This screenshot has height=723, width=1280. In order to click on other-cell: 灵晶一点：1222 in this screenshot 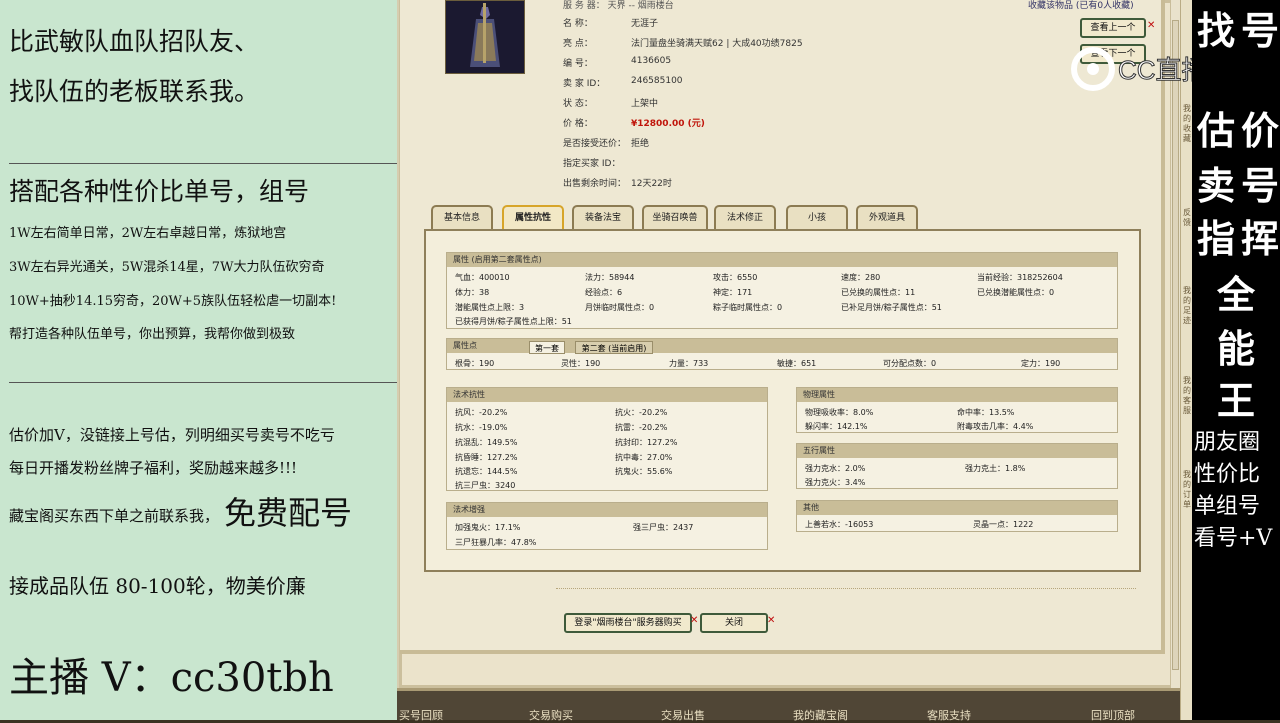, I will do `click(1003, 524)`.